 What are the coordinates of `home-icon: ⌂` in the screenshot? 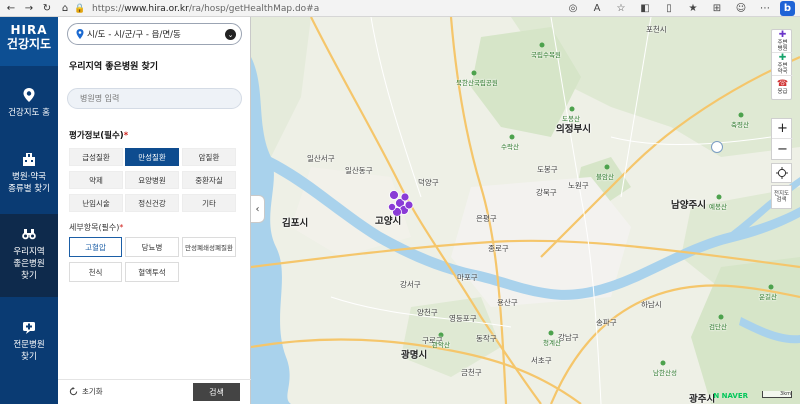 It's located at (65, 8).